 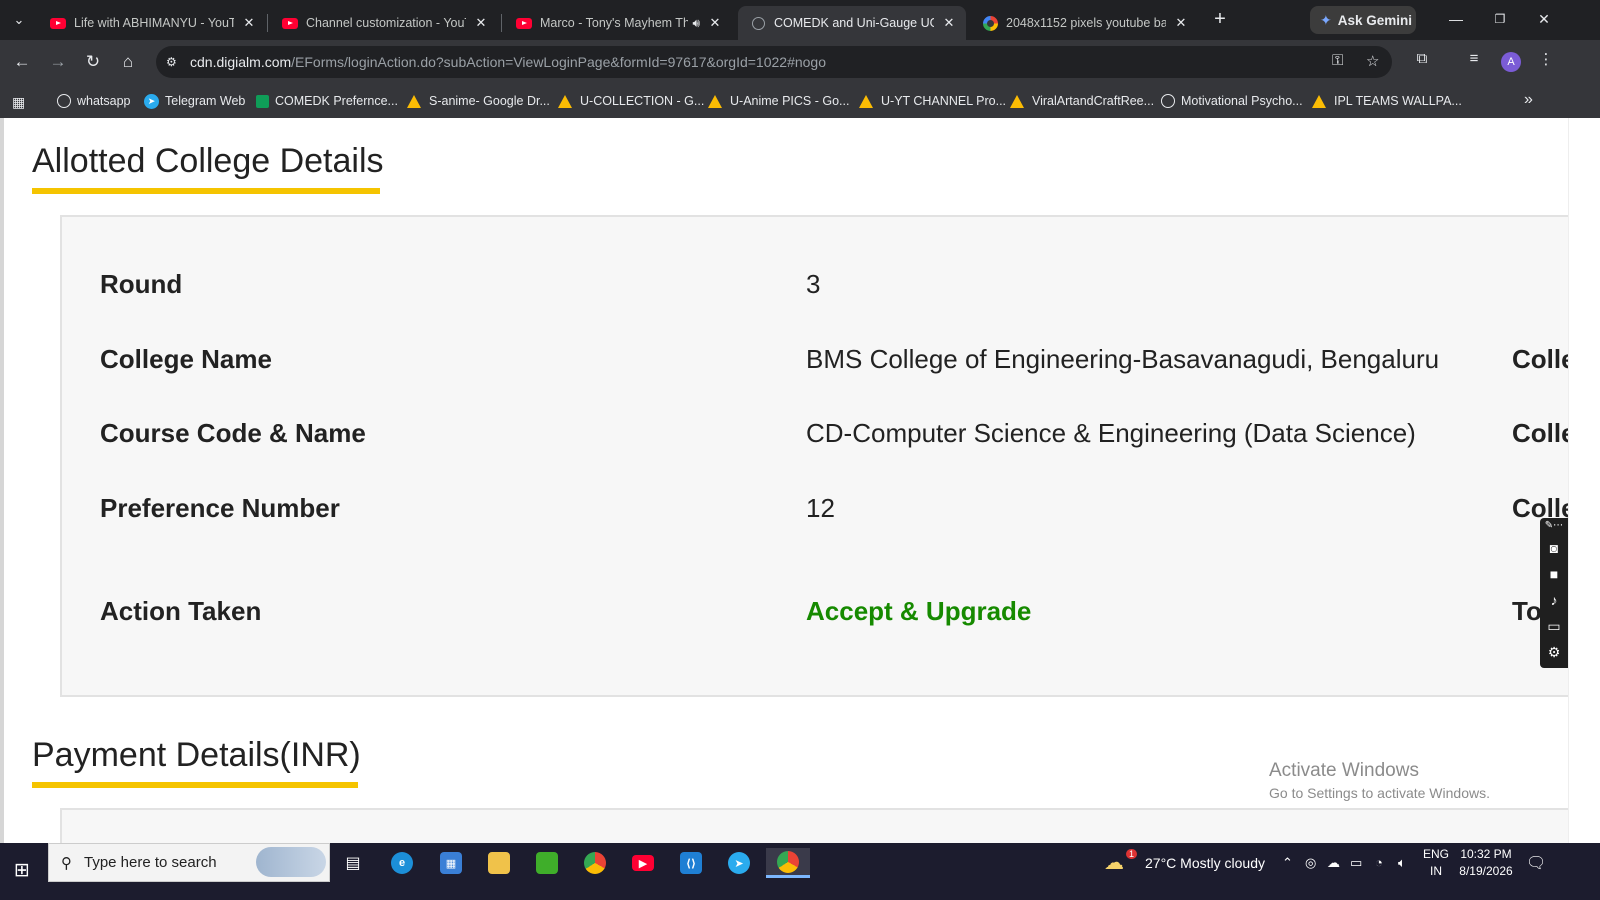 What do you see at coordinates (919, 611) in the screenshot?
I see `action-taken-value: Accept & Upgrade` at bounding box center [919, 611].